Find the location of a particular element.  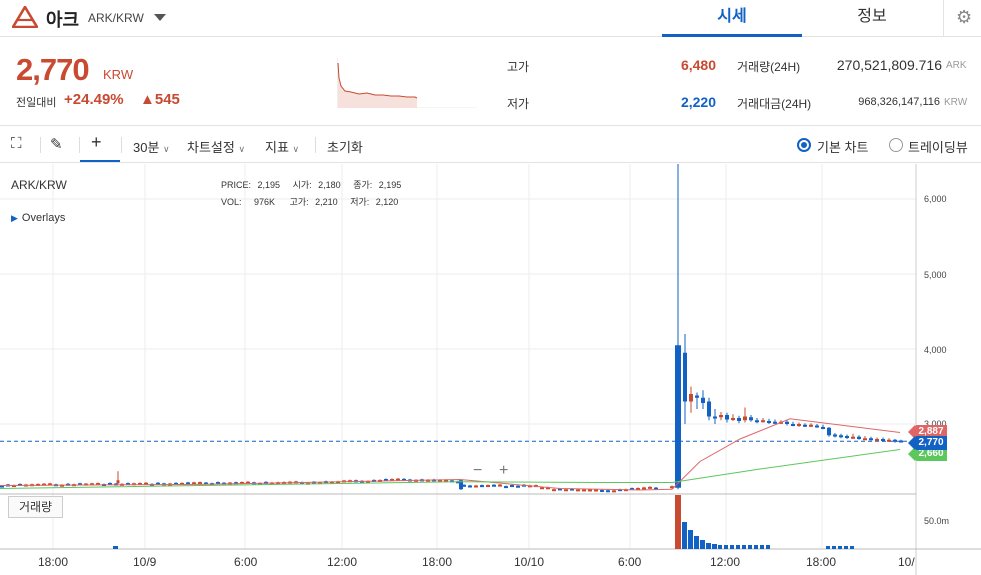

interval-select: 30분 ∨ is located at coordinates (151, 146).